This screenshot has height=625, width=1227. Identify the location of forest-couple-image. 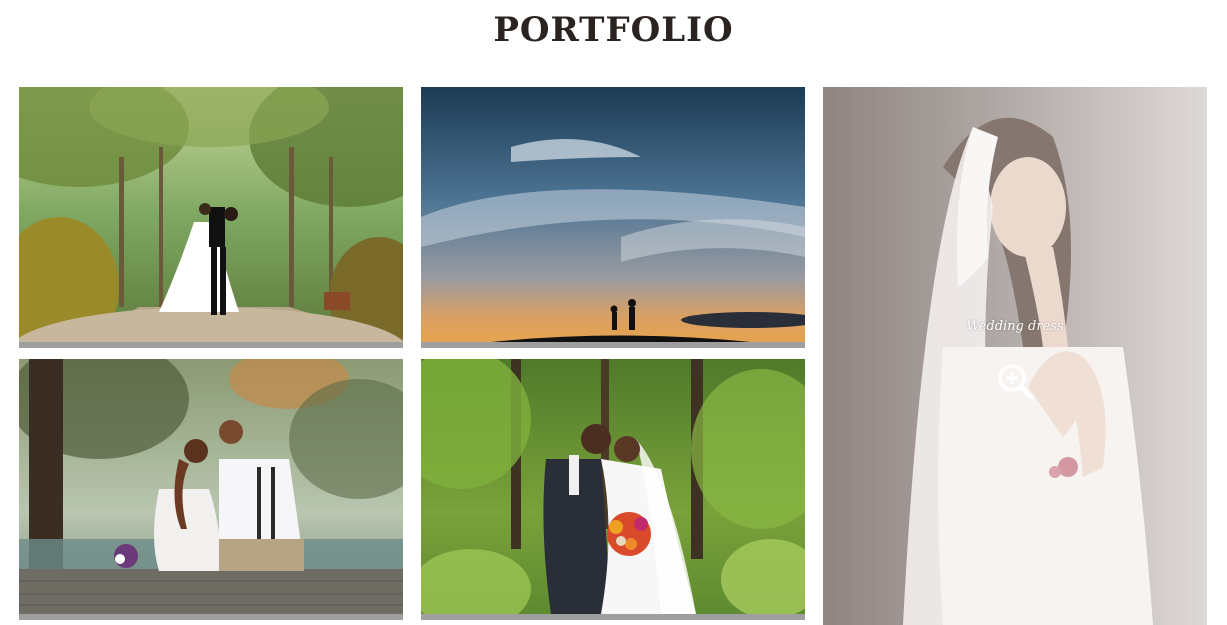
(211, 214).